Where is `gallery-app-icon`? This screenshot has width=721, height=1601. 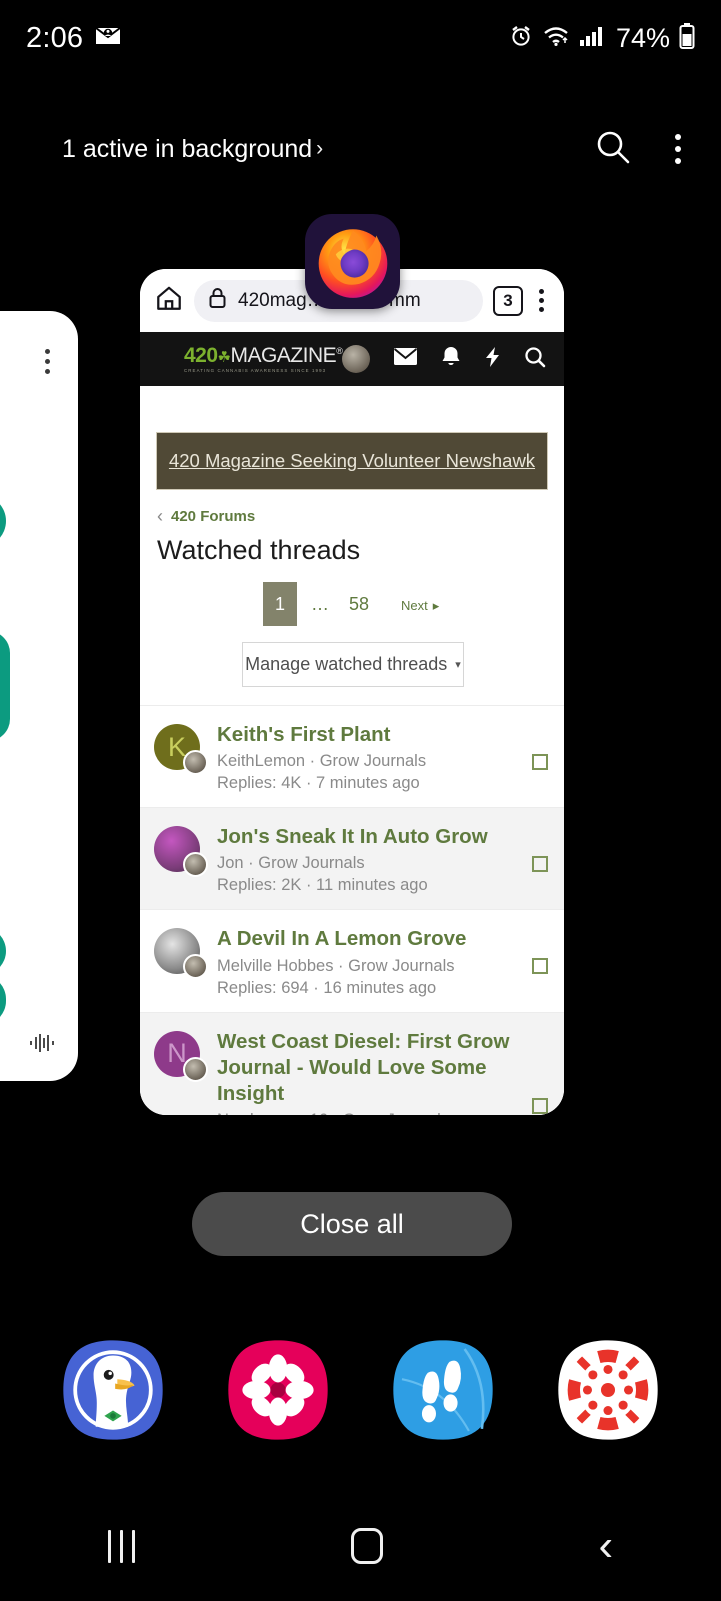 gallery-app-icon is located at coordinates (278, 1390).